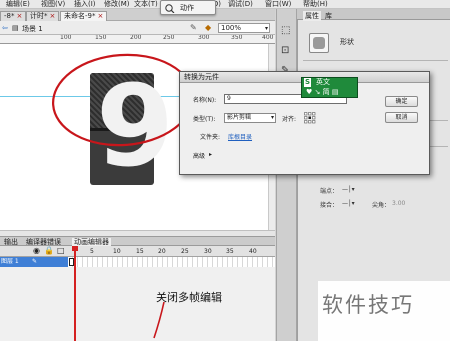 The image size is (450, 341). Describe the element at coordinates (80, 16) in the screenshot. I see `doc-tab-label: 未命名-9*` at that location.